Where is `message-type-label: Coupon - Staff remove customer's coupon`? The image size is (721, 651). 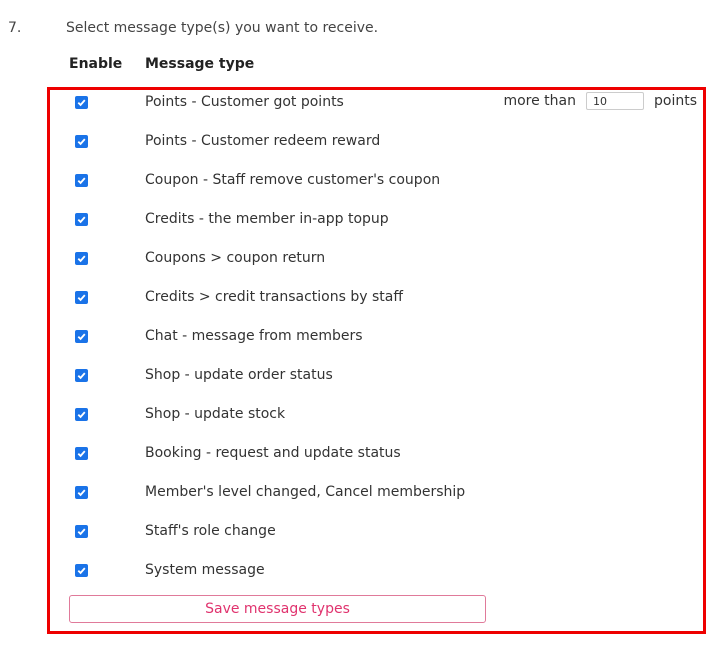 message-type-label: Coupon - Staff remove customer's coupon is located at coordinates (293, 180).